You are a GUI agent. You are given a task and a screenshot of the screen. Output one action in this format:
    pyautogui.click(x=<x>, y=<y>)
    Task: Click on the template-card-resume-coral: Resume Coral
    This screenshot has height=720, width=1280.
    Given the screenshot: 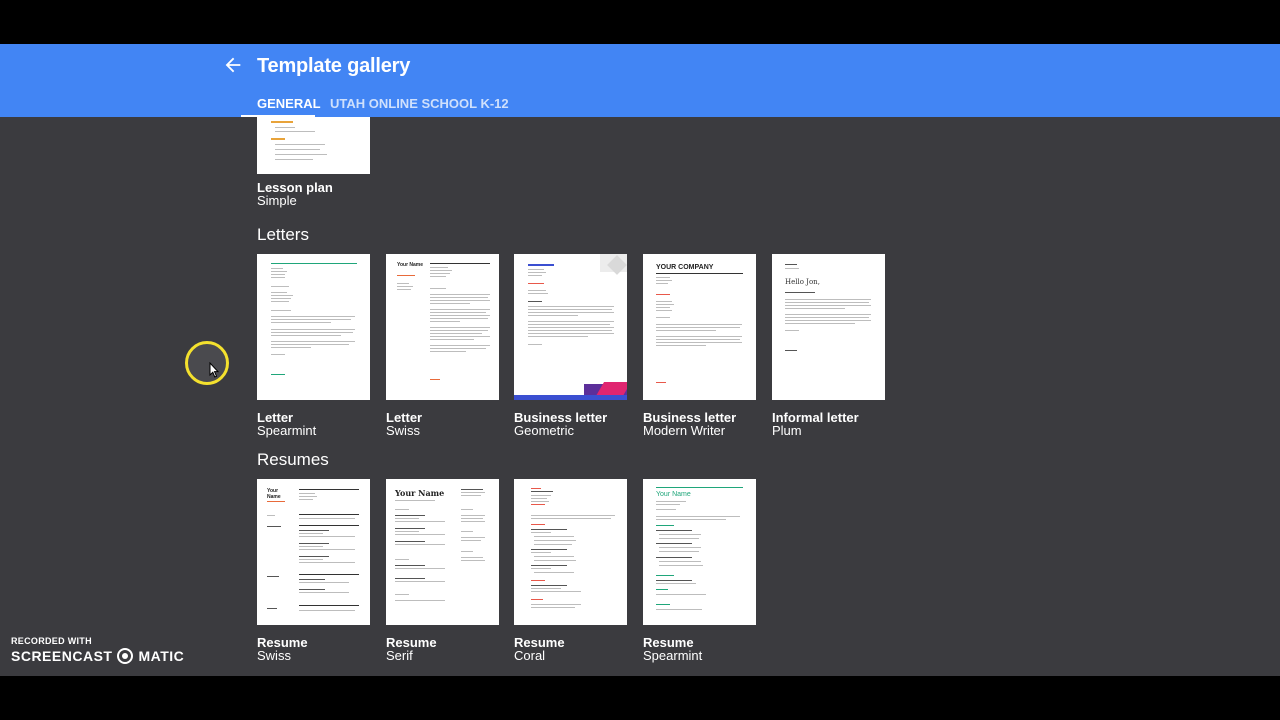 What is the action you would take?
    pyautogui.click(x=570, y=571)
    